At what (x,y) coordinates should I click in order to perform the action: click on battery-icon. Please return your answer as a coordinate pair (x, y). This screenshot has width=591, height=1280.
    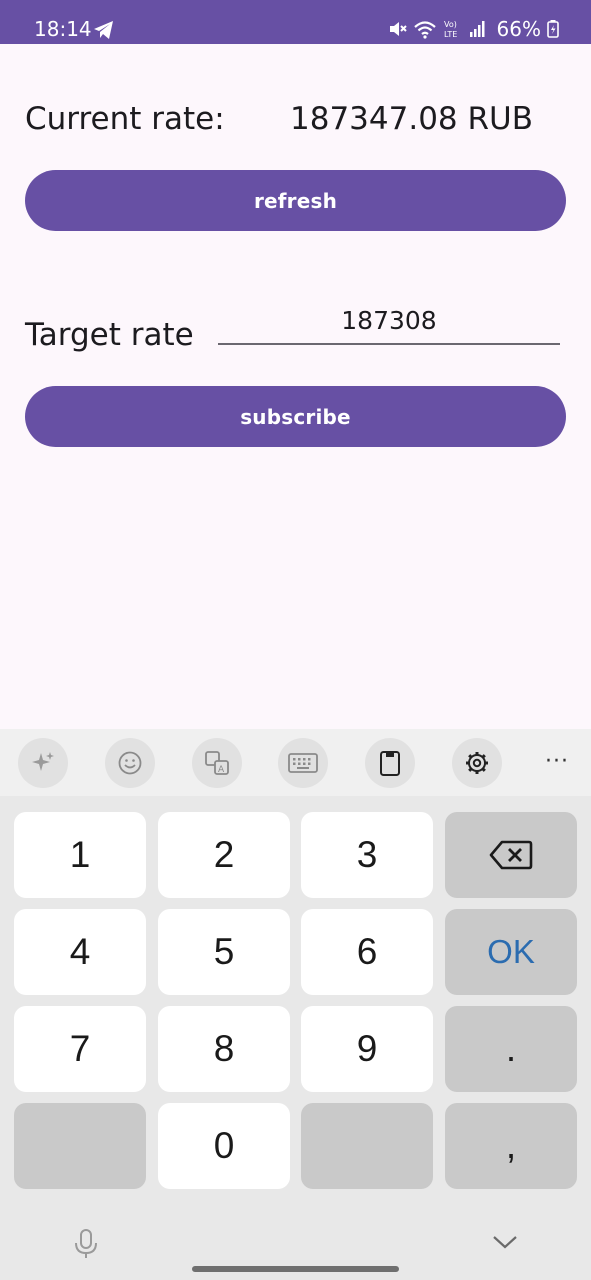
    Looking at the image, I should click on (553, 29).